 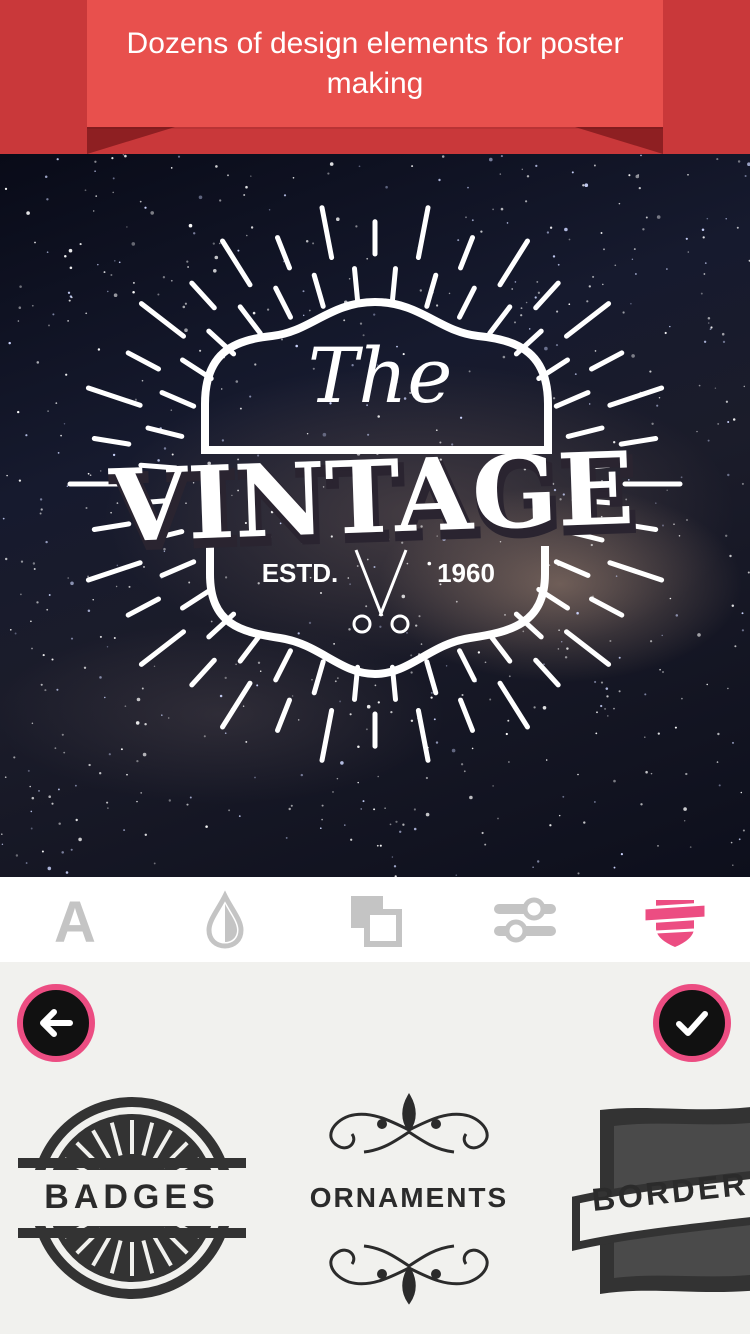 I want to click on category-ornaments: ORNAMENTS, so click(x=409, y=1200).